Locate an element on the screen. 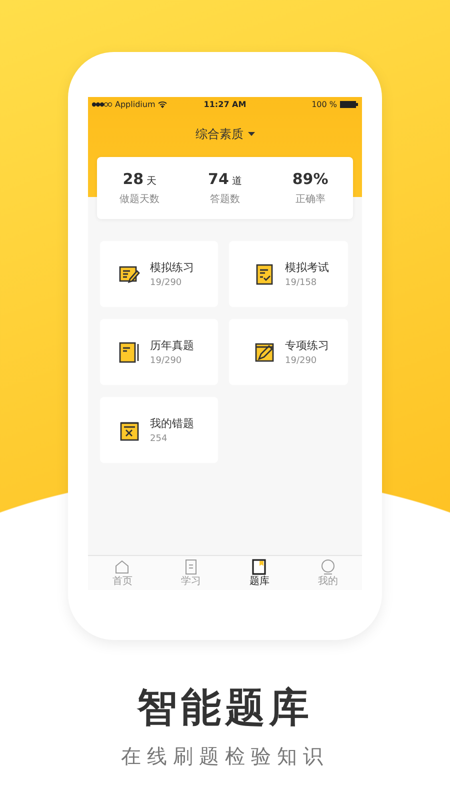 This screenshot has height=800, width=450. module-title: 历年真题 is located at coordinates (172, 345).